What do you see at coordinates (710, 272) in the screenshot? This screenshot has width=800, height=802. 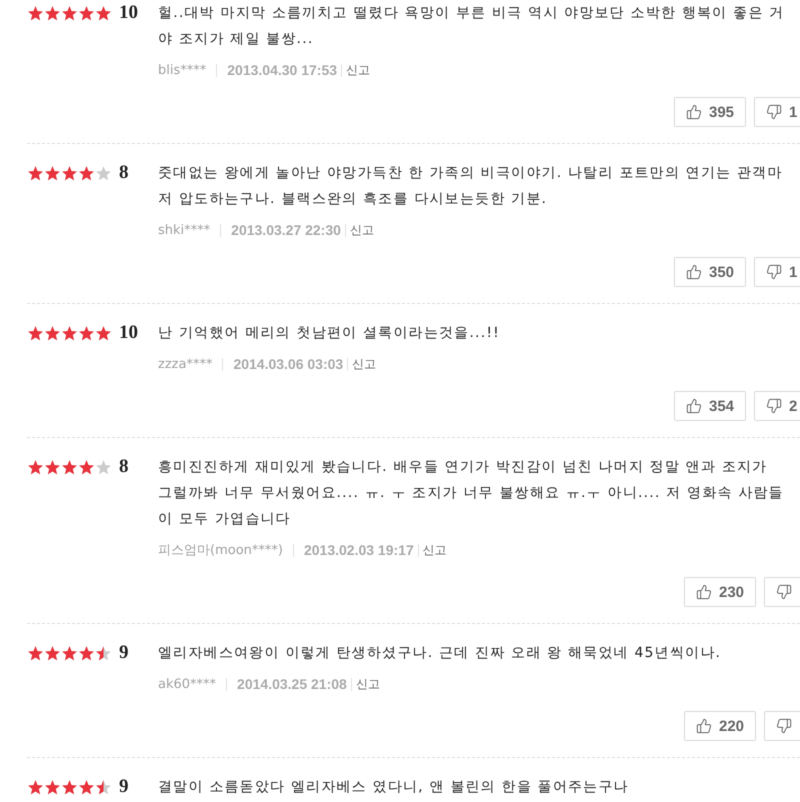 I see `like-button: 350` at bounding box center [710, 272].